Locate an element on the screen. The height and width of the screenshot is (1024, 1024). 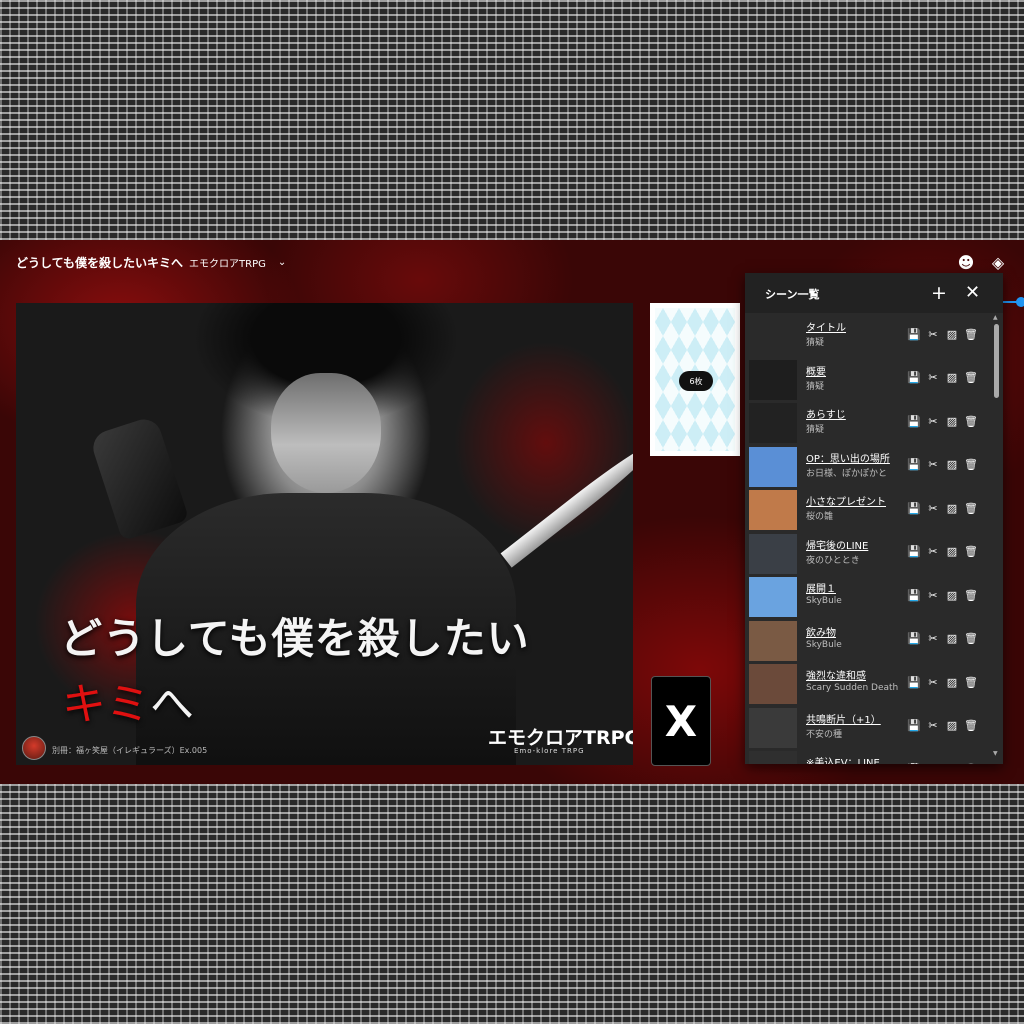
scene-bgm: 桜の雛 is located at coordinates (820, 517).